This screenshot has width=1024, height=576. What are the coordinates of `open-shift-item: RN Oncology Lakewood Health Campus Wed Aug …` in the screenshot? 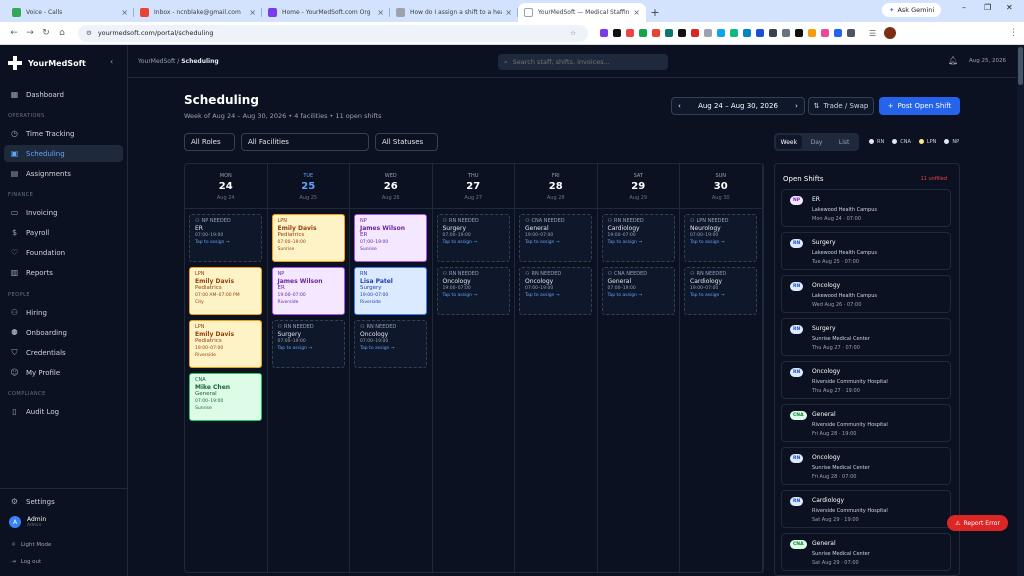 It's located at (866, 294).